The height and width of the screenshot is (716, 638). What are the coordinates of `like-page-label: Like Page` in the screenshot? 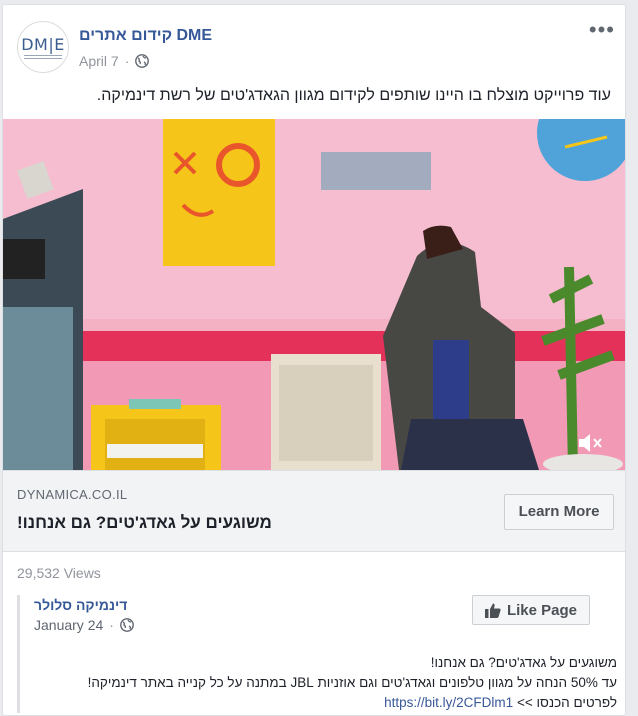 It's located at (542, 610).